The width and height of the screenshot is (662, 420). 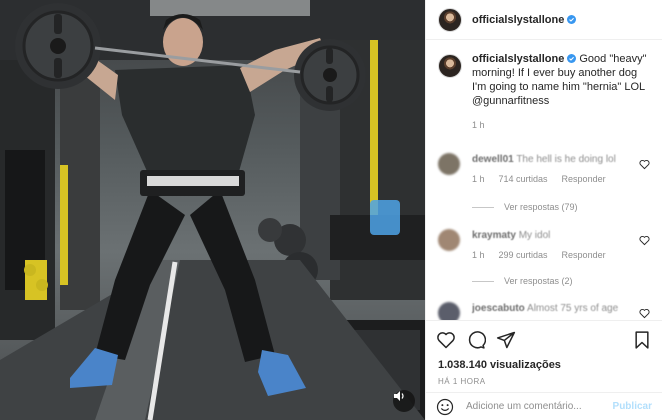 What do you see at coordinates (544, 383) in the screenshot?
I see `post-timestamp: HÁ 1 HORA` at bounding box center [544, 383].